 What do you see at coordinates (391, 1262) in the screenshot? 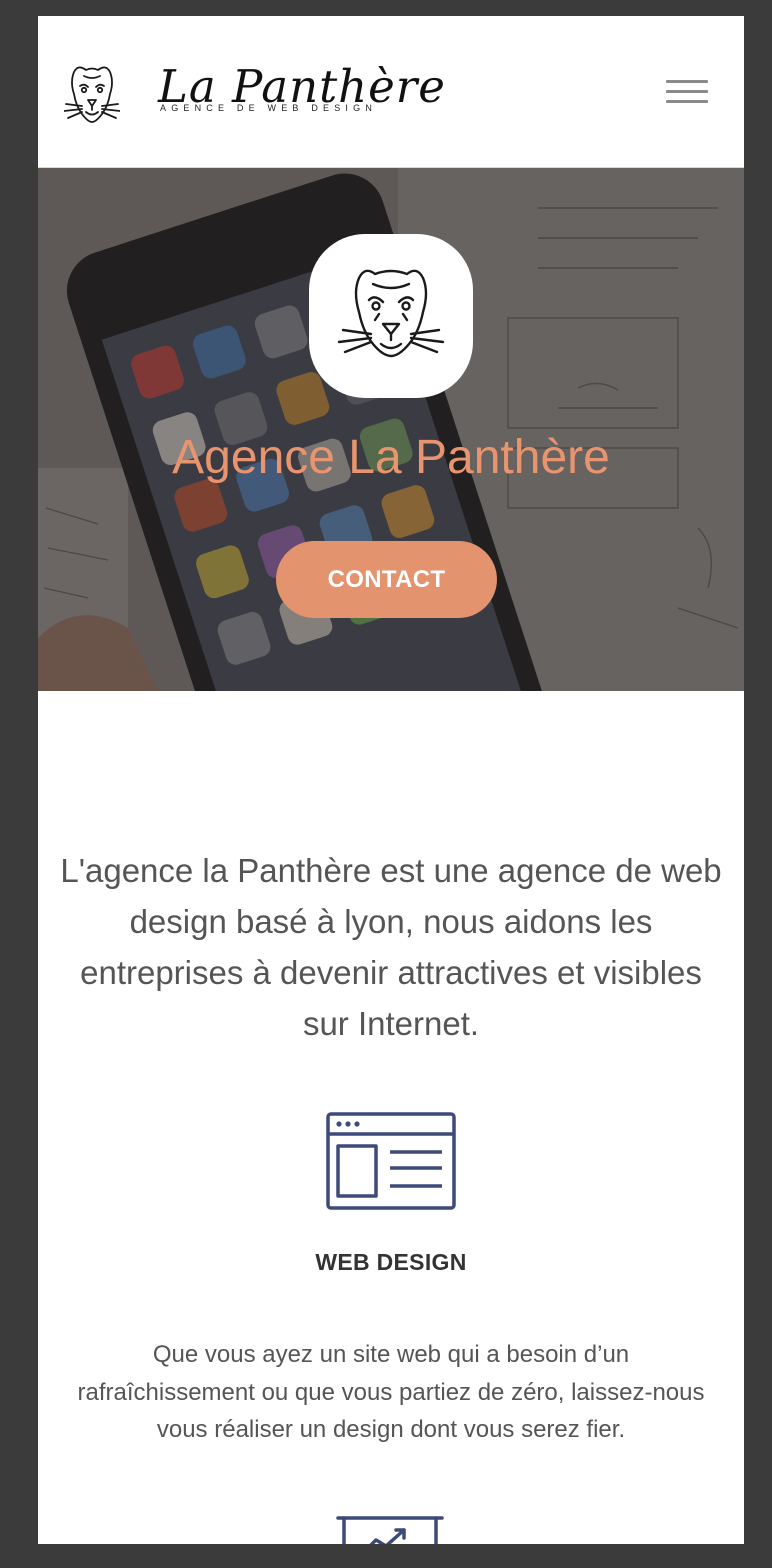
I see `service-title: WEB DESIGN` at bounding box center [391, 1262].